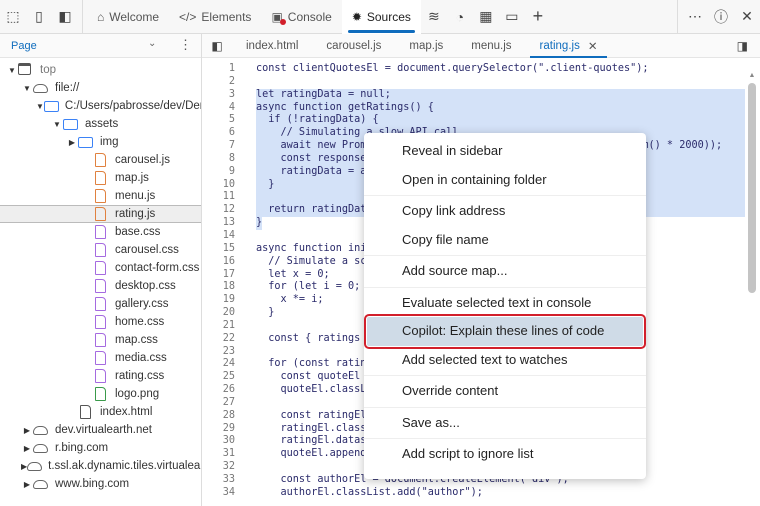  Describe the element at coordinates (100, 70) in the screenshot. I see `tree-item: ▼ top` at that location.